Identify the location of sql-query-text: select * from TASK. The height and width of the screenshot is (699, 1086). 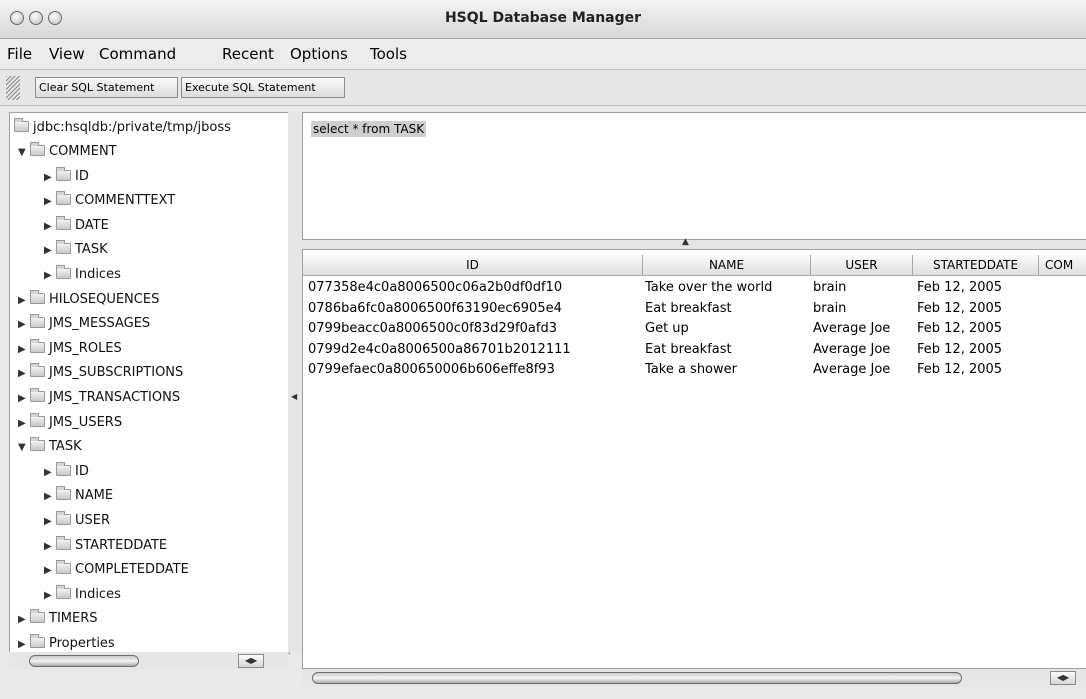
(369, 129).